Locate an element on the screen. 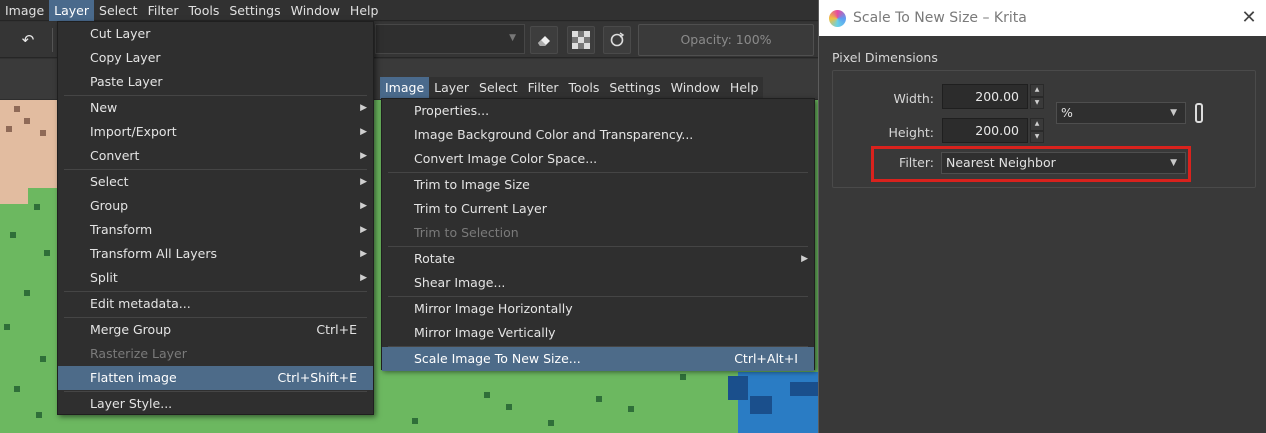 The width and height of the screenshot is (1266, 433). menu-item-scale-image-to-new-size: Scale Image To New Size... Ctrl+Alt+I is located at coordinates (598, 359).